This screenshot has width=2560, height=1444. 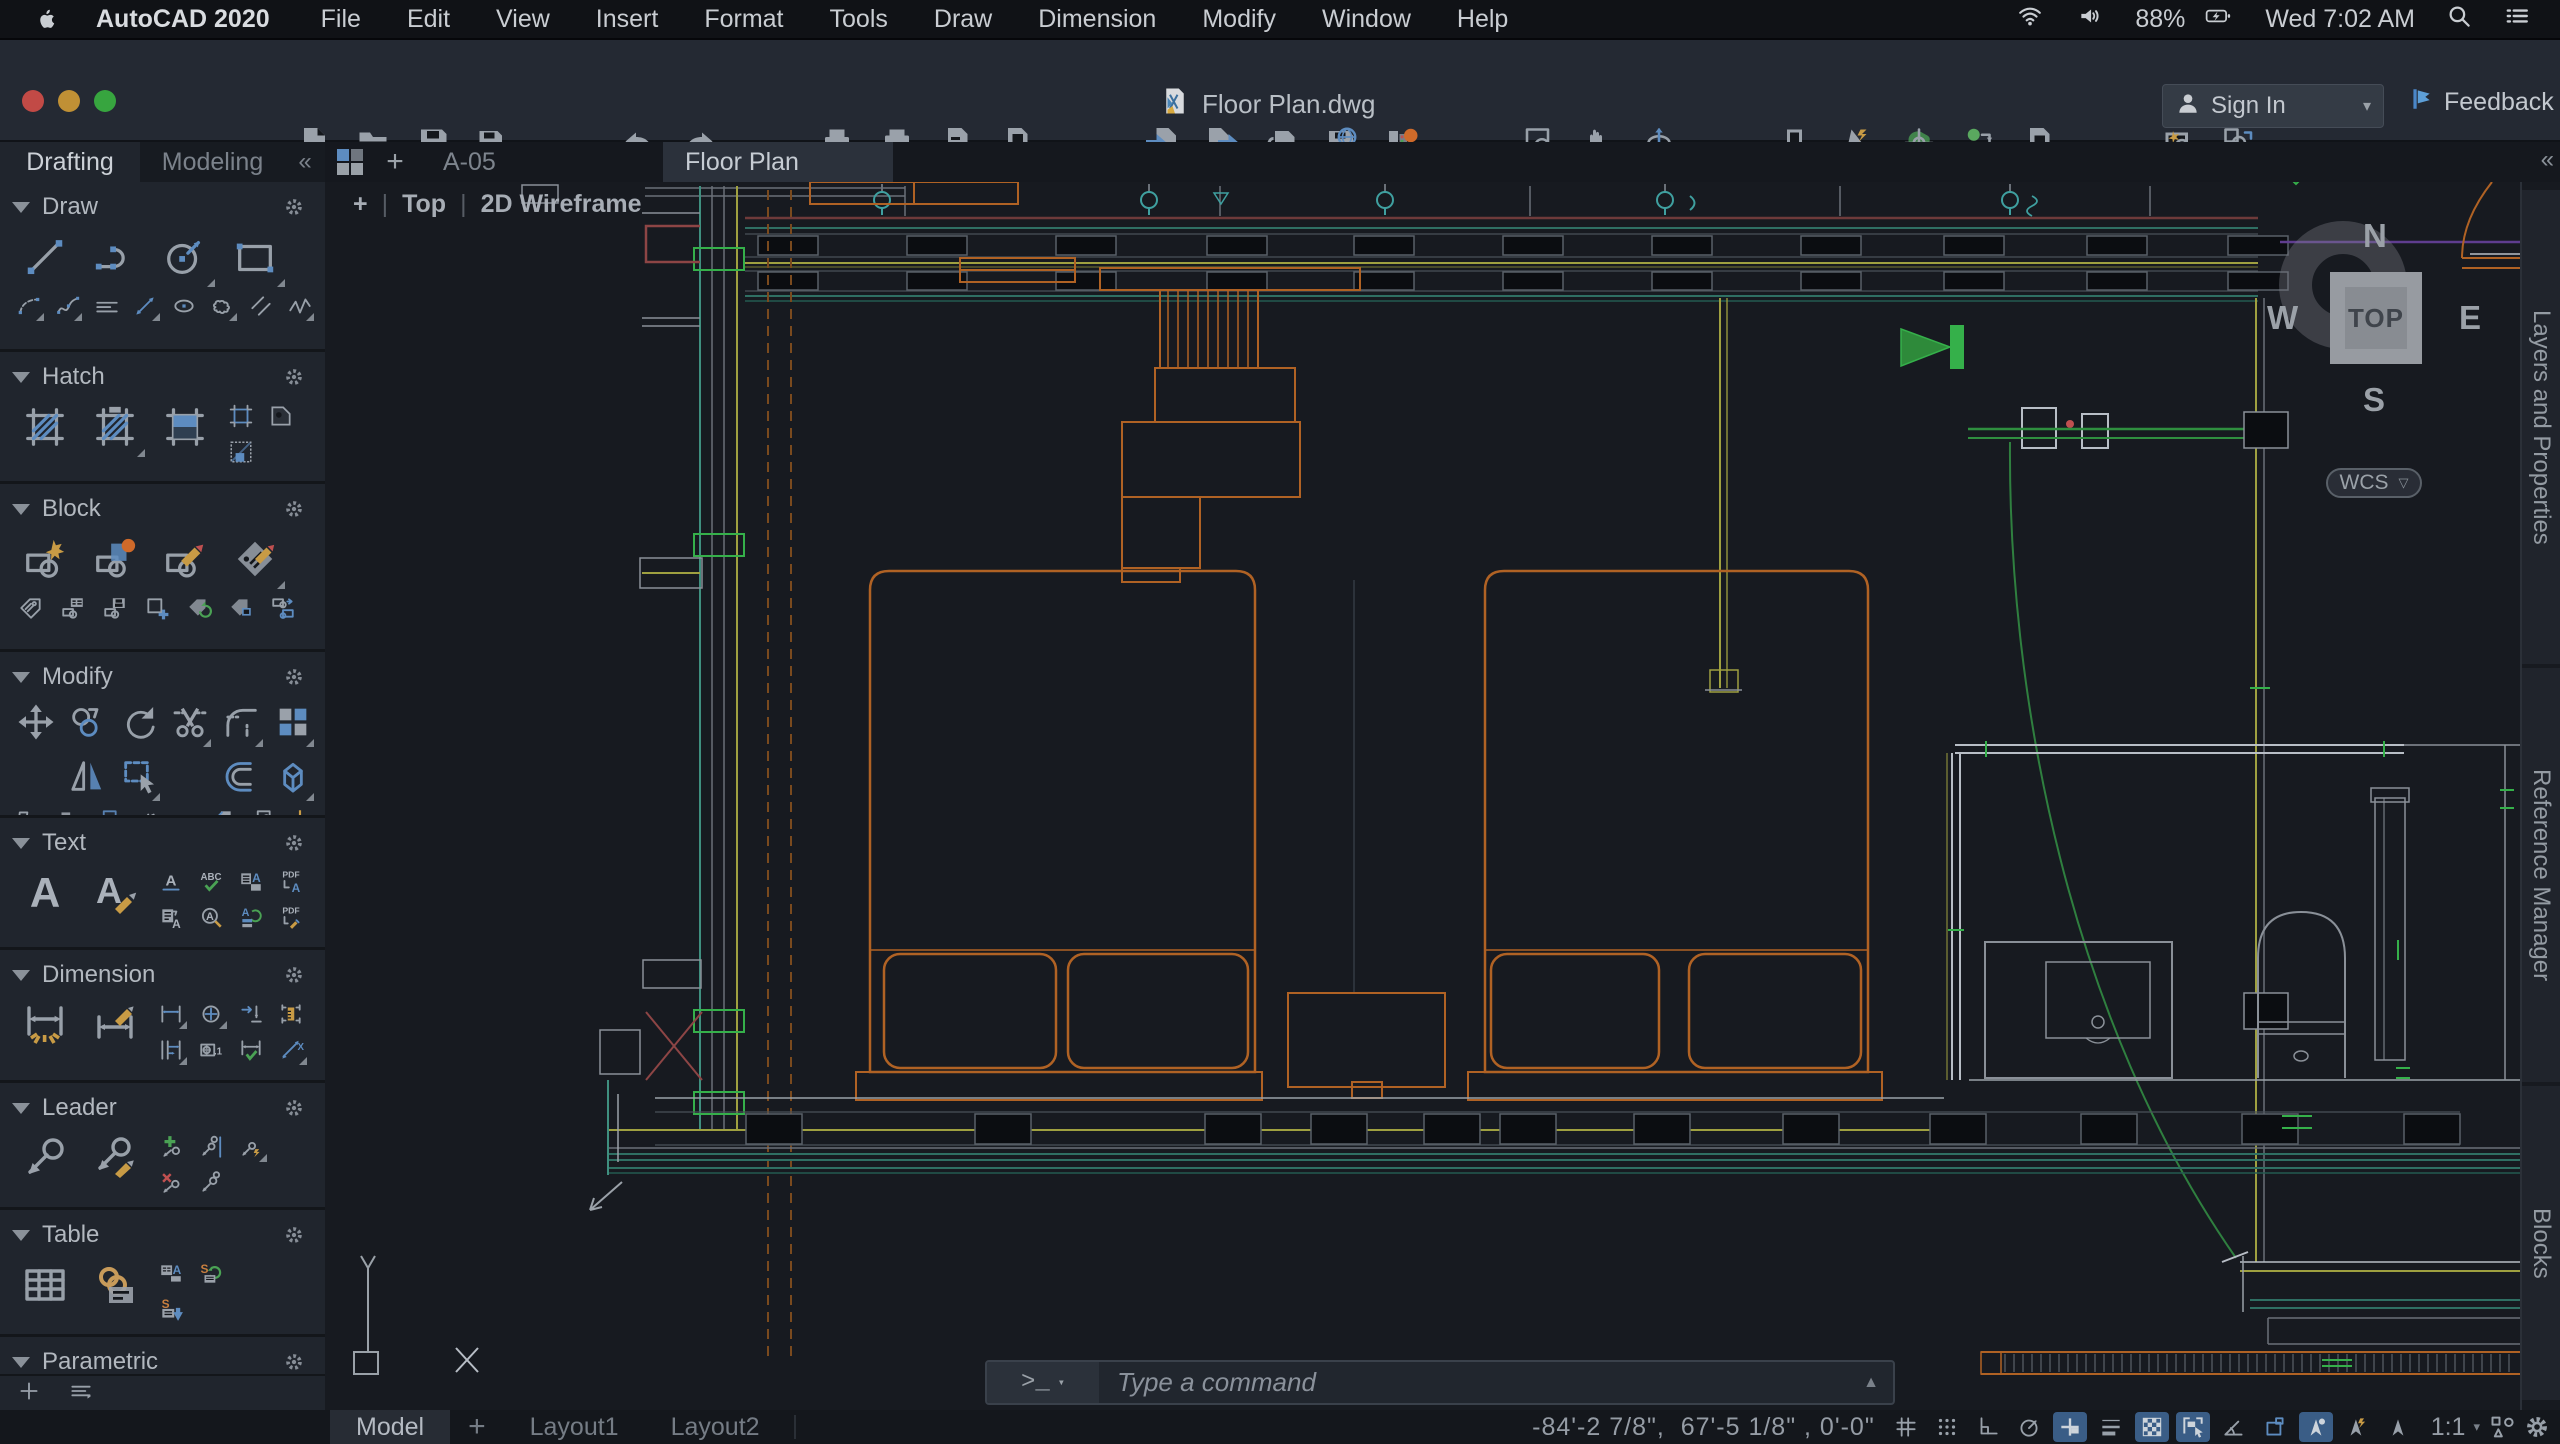 What do you see at coordinates (241, 416) in the screenshot?
I see `tool-boundary` at bounding box center [241, 416].